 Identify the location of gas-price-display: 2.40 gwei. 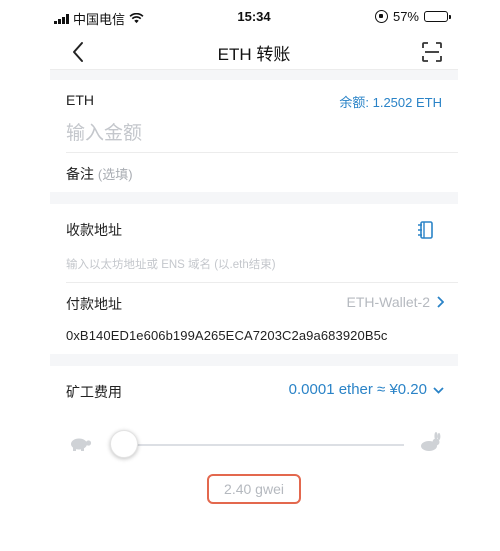
(254, 489).